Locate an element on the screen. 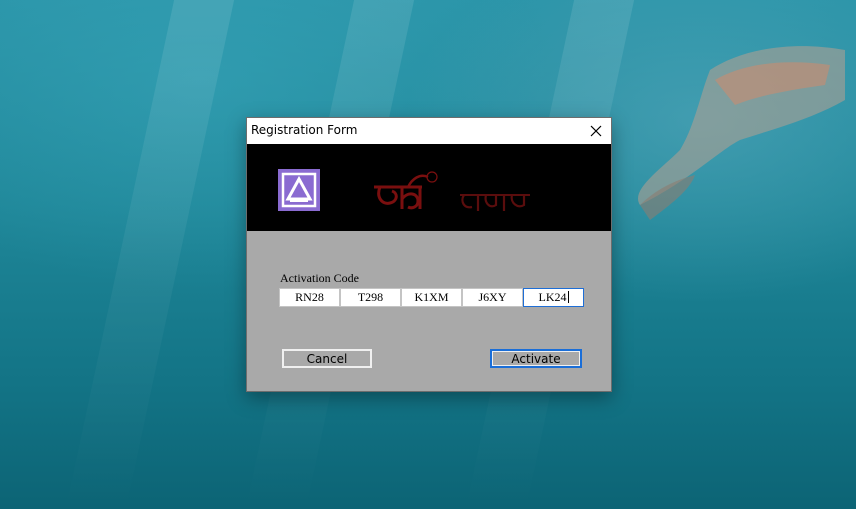 The width and height of the screenshot is (856, 509). code-field-5: LK24 is located at coordinates (553, 297).